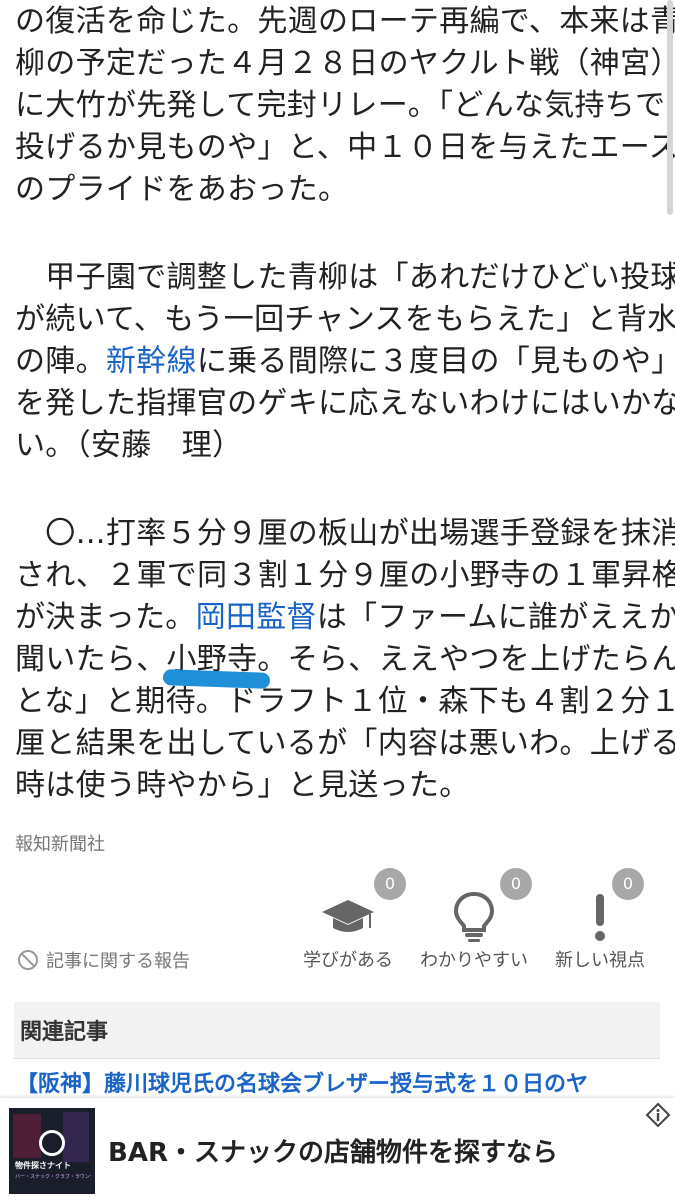  I want to click on article-text: の陣。, so click(60, 361).